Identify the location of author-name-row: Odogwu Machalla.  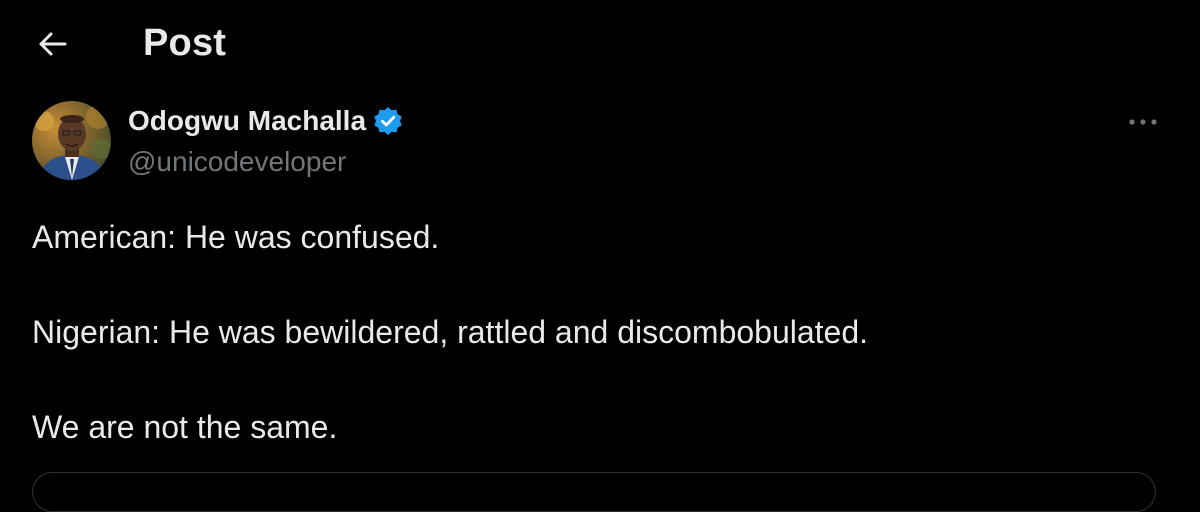
(266, 121).